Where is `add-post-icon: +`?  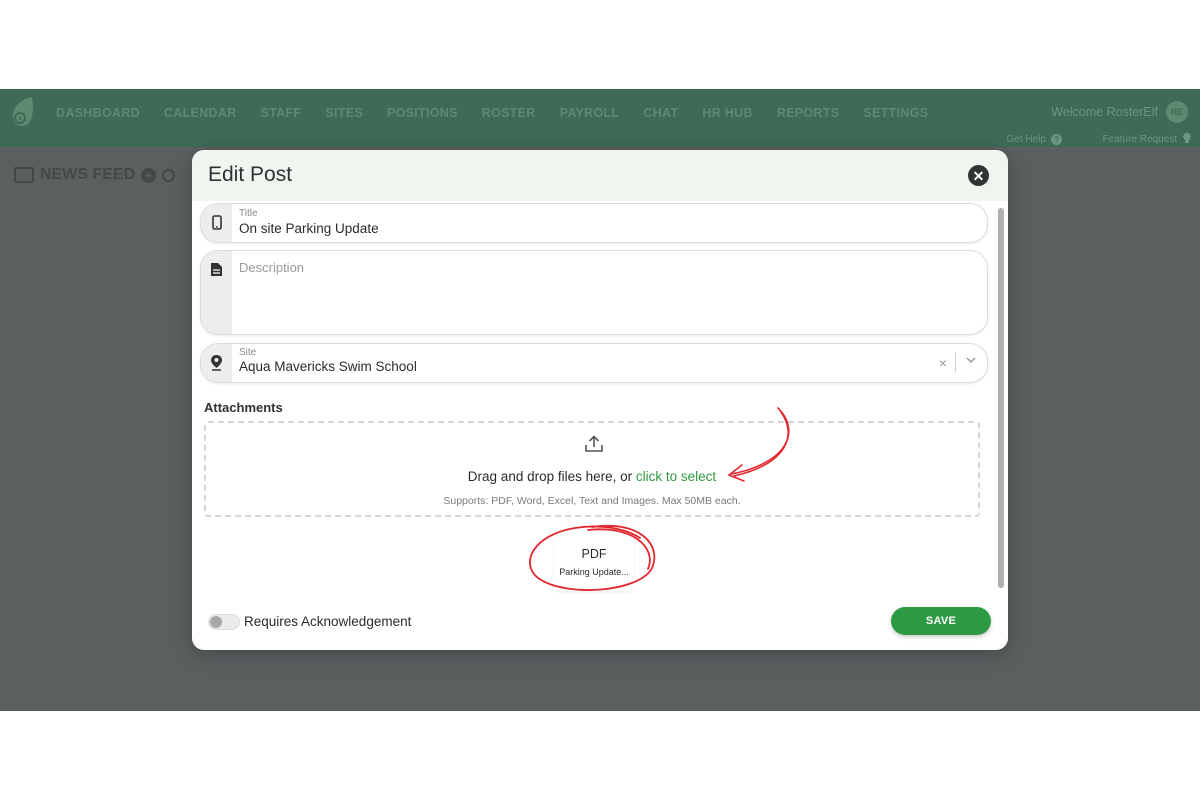 add-post-icon: + is located at coordinates (149, 175).